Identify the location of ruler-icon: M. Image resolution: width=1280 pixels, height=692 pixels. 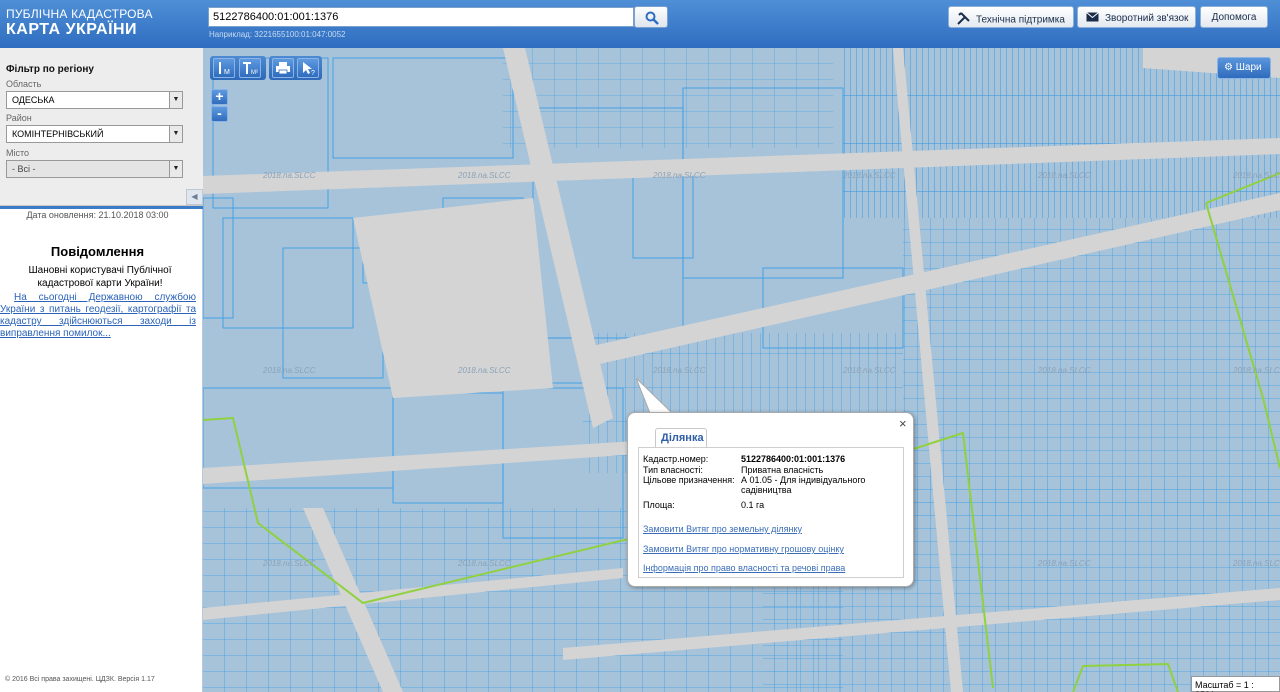
(224, 69).